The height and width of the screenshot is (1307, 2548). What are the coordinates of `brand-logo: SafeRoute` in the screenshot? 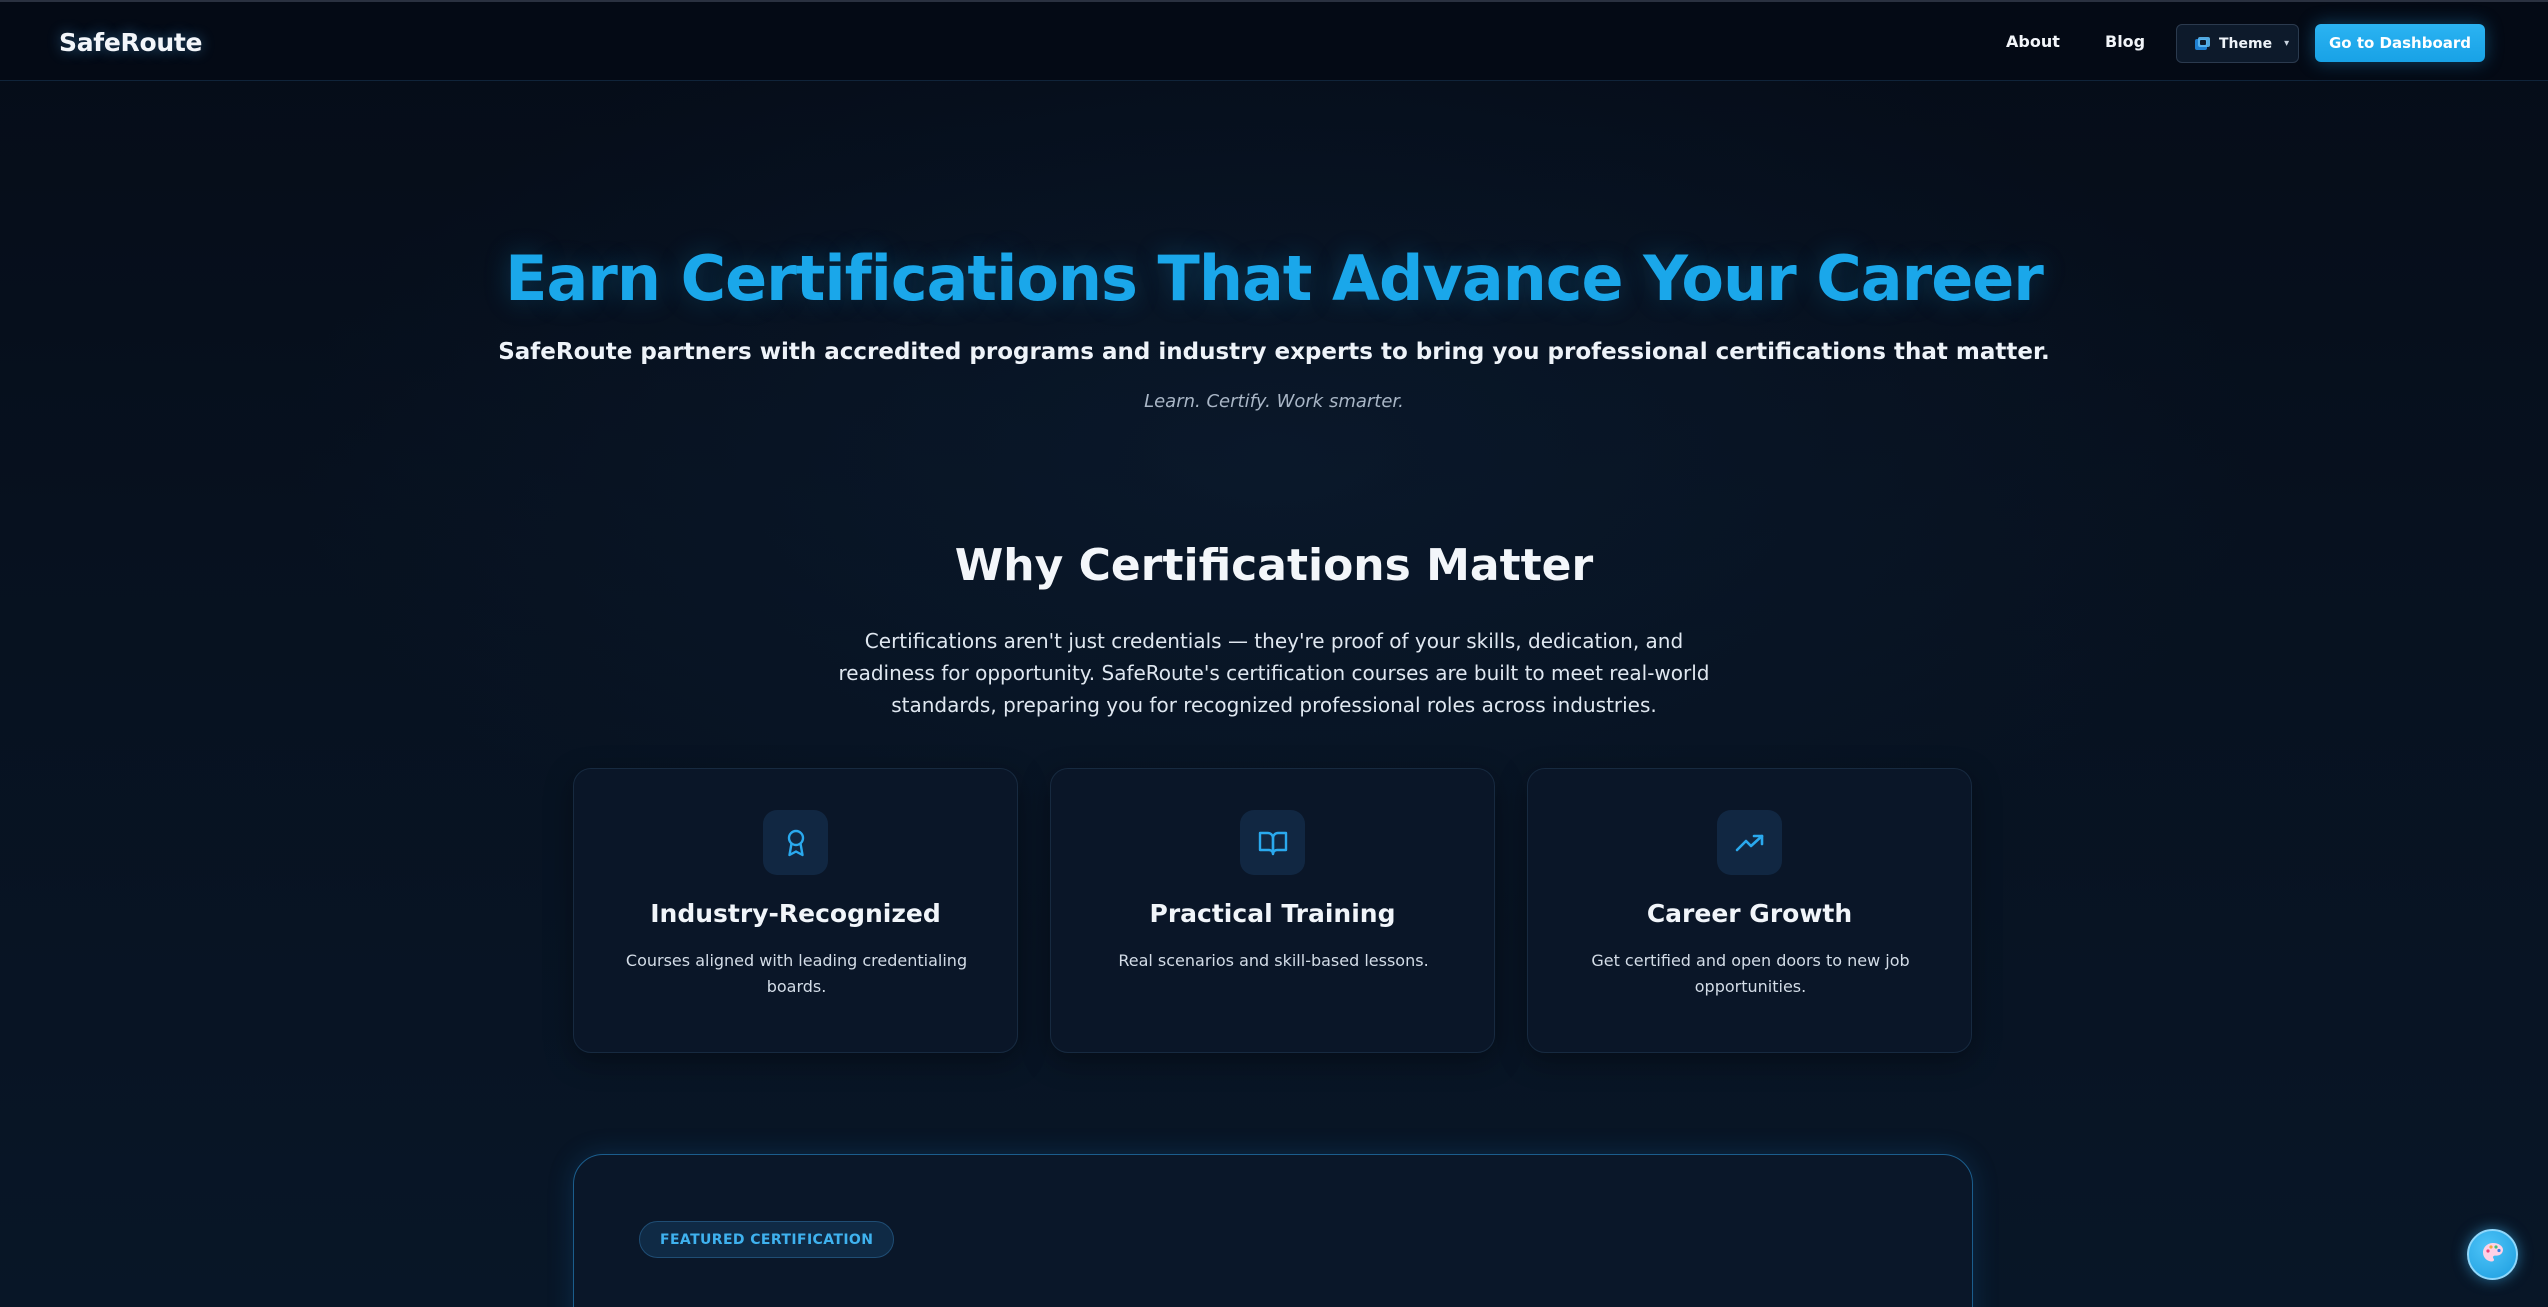 It's located at (130, 42).